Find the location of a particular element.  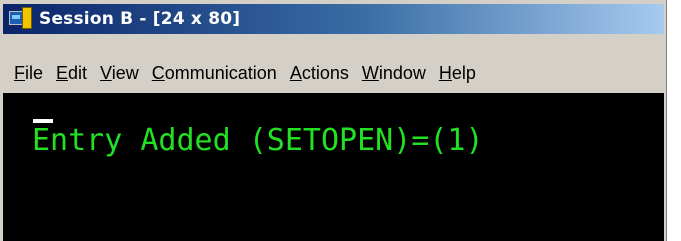

menu-file: File is located at coordinates (28, 73).